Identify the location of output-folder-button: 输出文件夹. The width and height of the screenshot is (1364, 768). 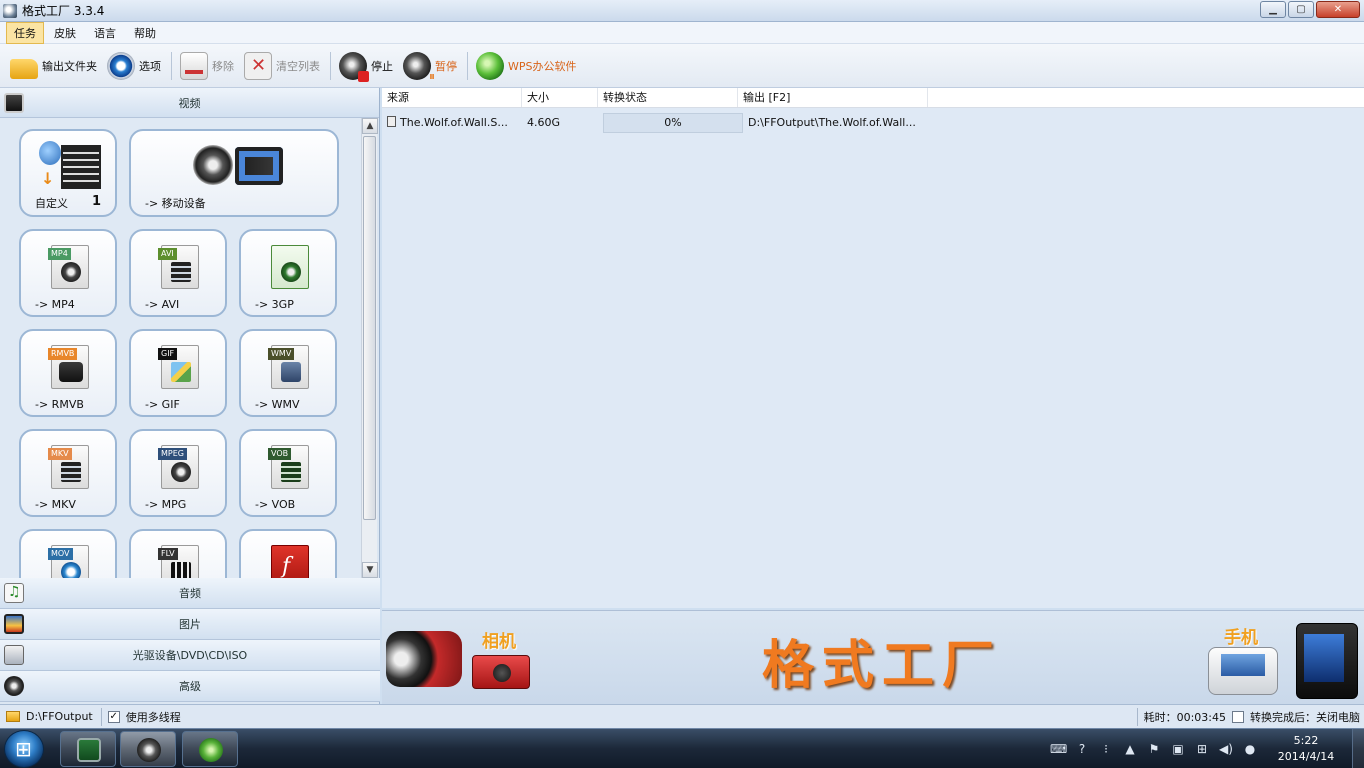
(53, 66).